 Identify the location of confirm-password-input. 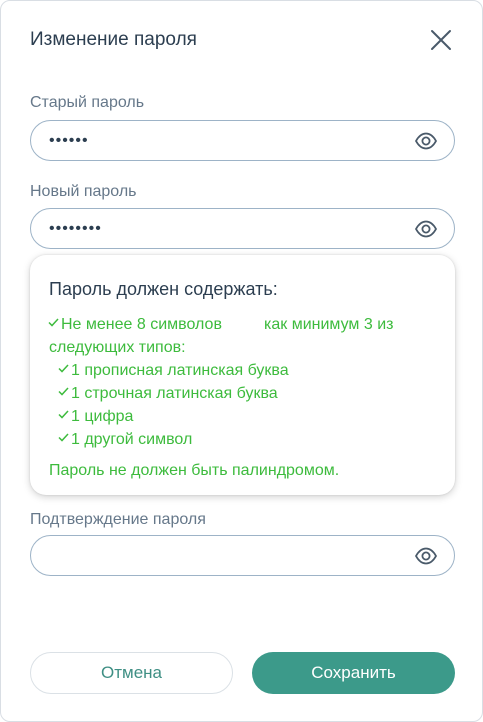
(231, 555).